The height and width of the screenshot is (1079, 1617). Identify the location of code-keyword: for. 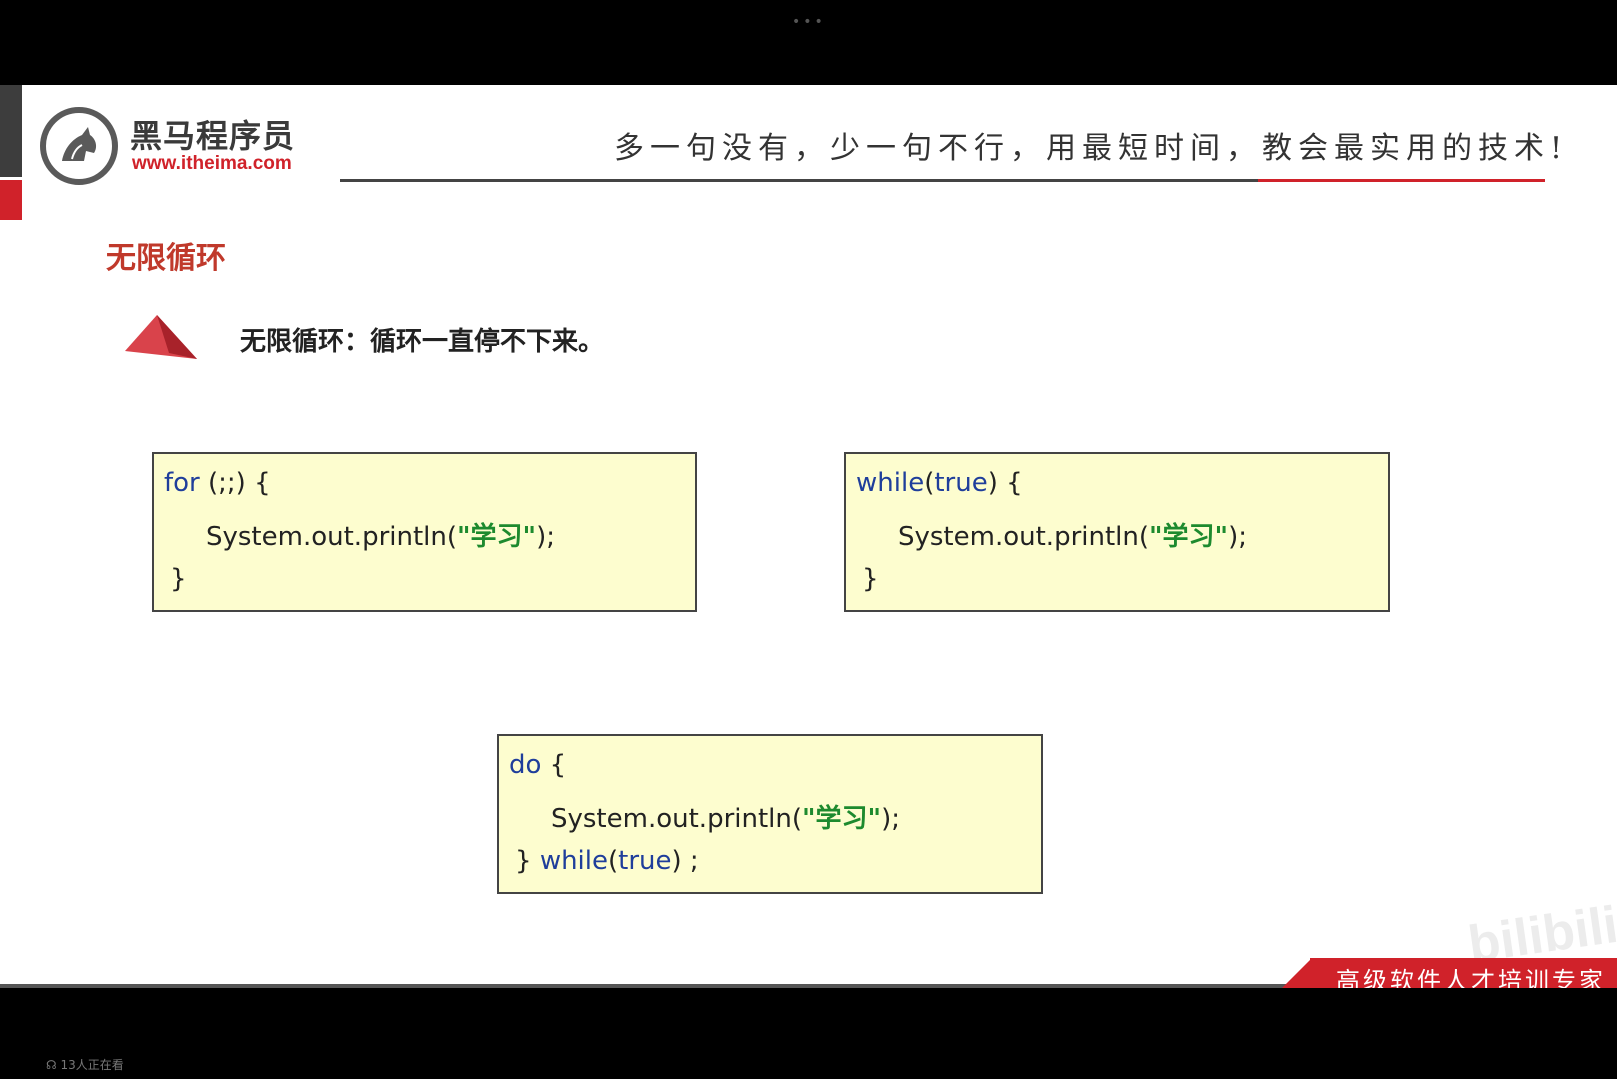
(182, 483).